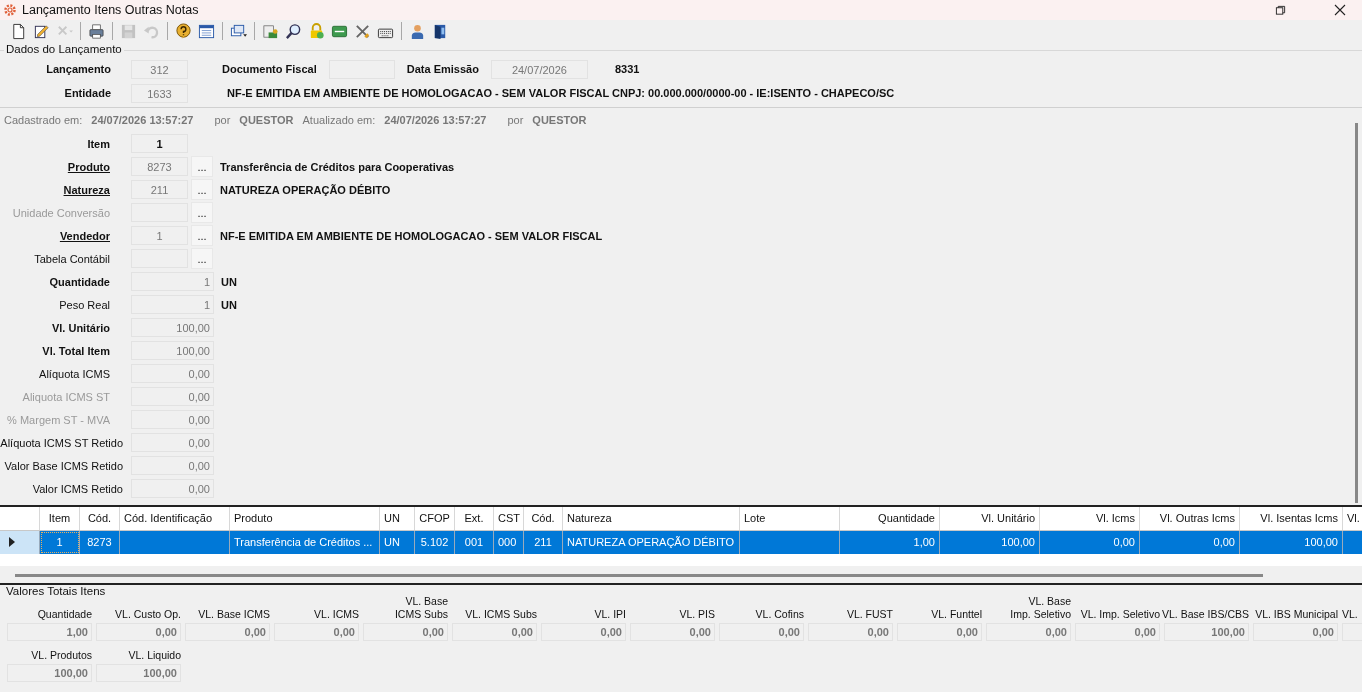 This screenshot has width=1362, height=692. What do you see at coordinates (1190, 518) in the screenshot?
I see `column-header: Vl. Outras Icms` at bounding box center [1190, 518].